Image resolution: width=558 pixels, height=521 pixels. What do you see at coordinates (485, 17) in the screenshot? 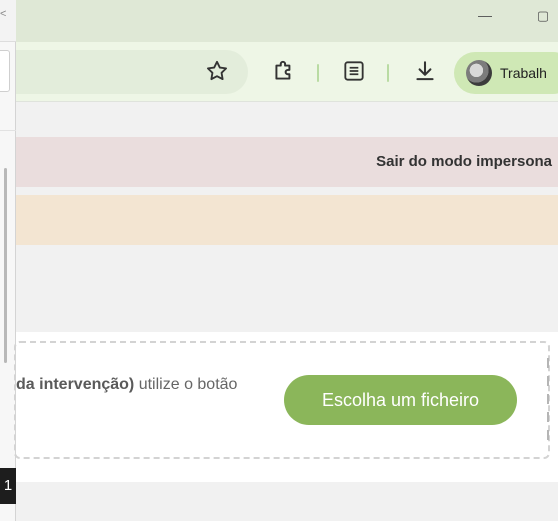
I see `minimize-button: —` at bounding box center [485, 17].